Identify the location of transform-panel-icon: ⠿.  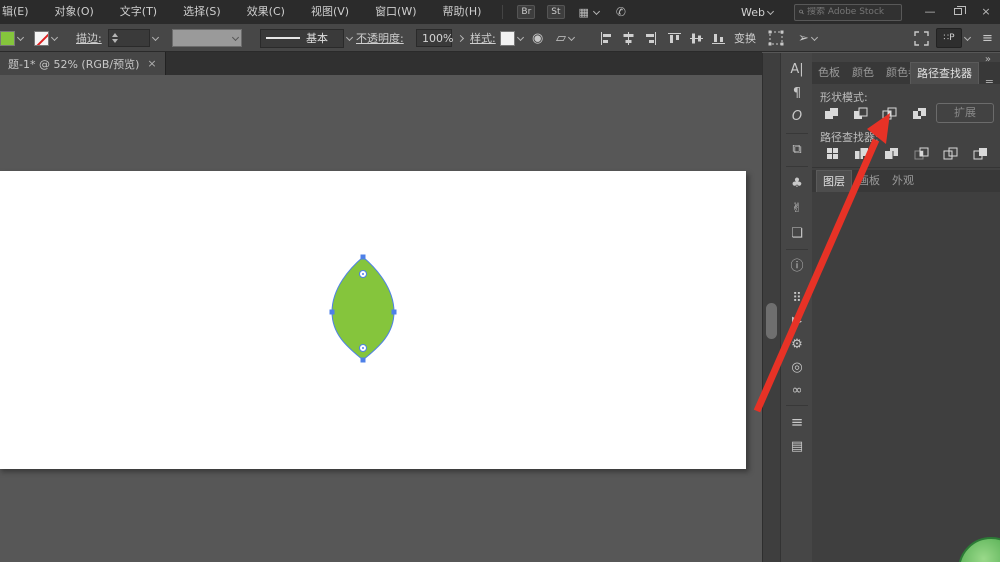
(797, 299).